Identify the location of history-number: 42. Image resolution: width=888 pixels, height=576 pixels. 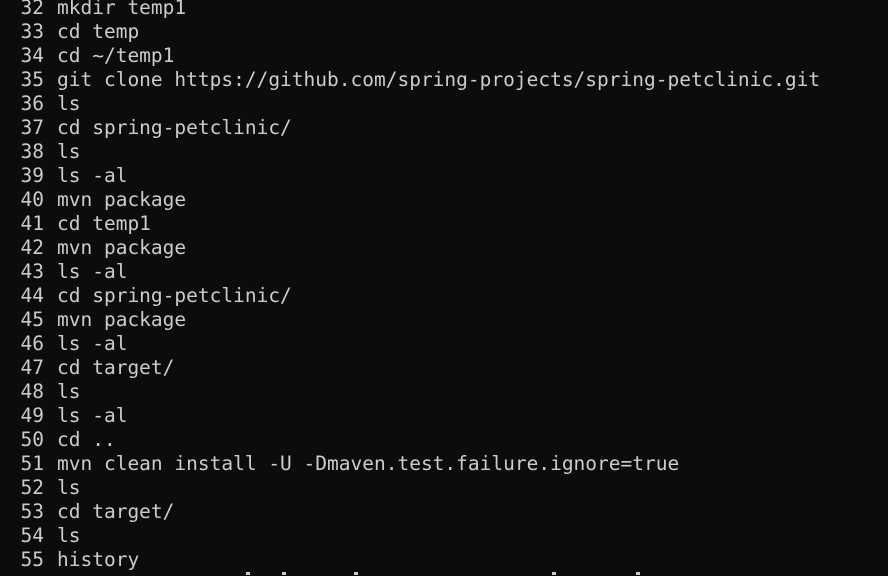
(32, 247).